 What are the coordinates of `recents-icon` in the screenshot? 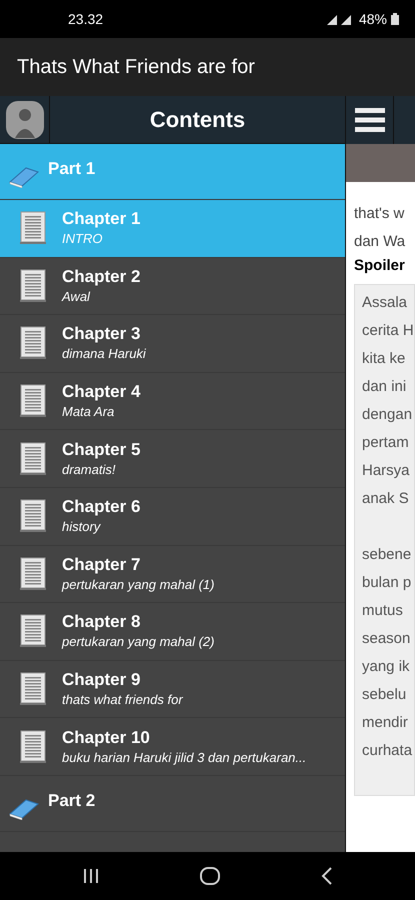 It's located at (90, 876).